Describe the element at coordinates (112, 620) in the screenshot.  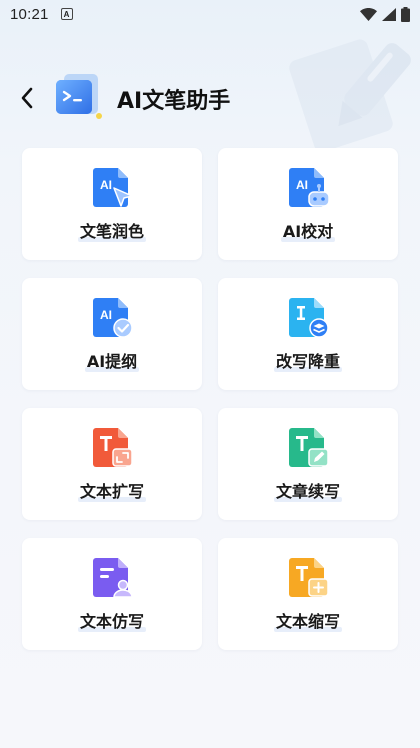
I see `tool-label: 文本仿写` at that location.